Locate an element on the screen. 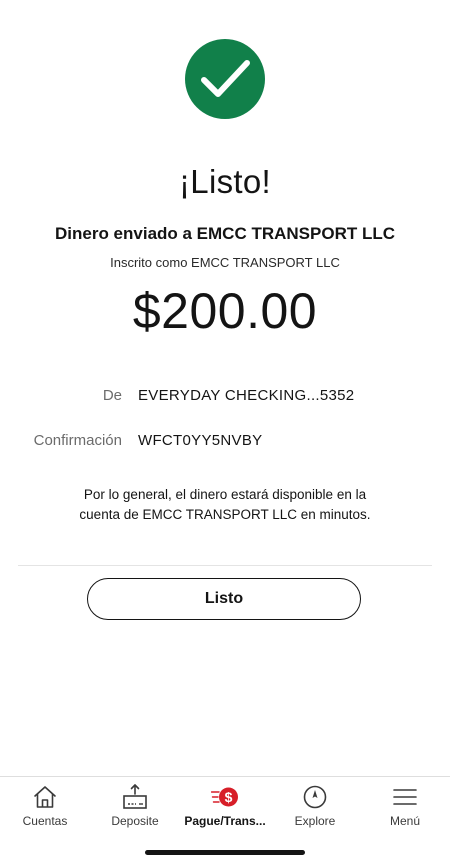  tab-accounts: Cuentas is located at coordinates (45, 807).